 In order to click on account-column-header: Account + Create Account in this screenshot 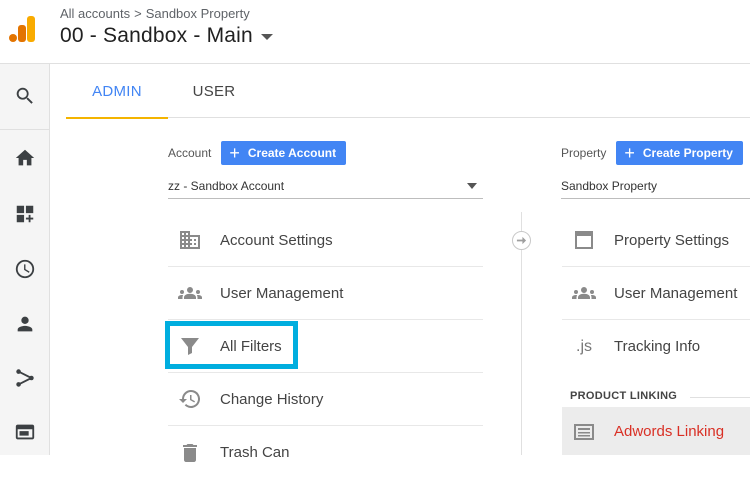, I will do `click(257, 153)`.